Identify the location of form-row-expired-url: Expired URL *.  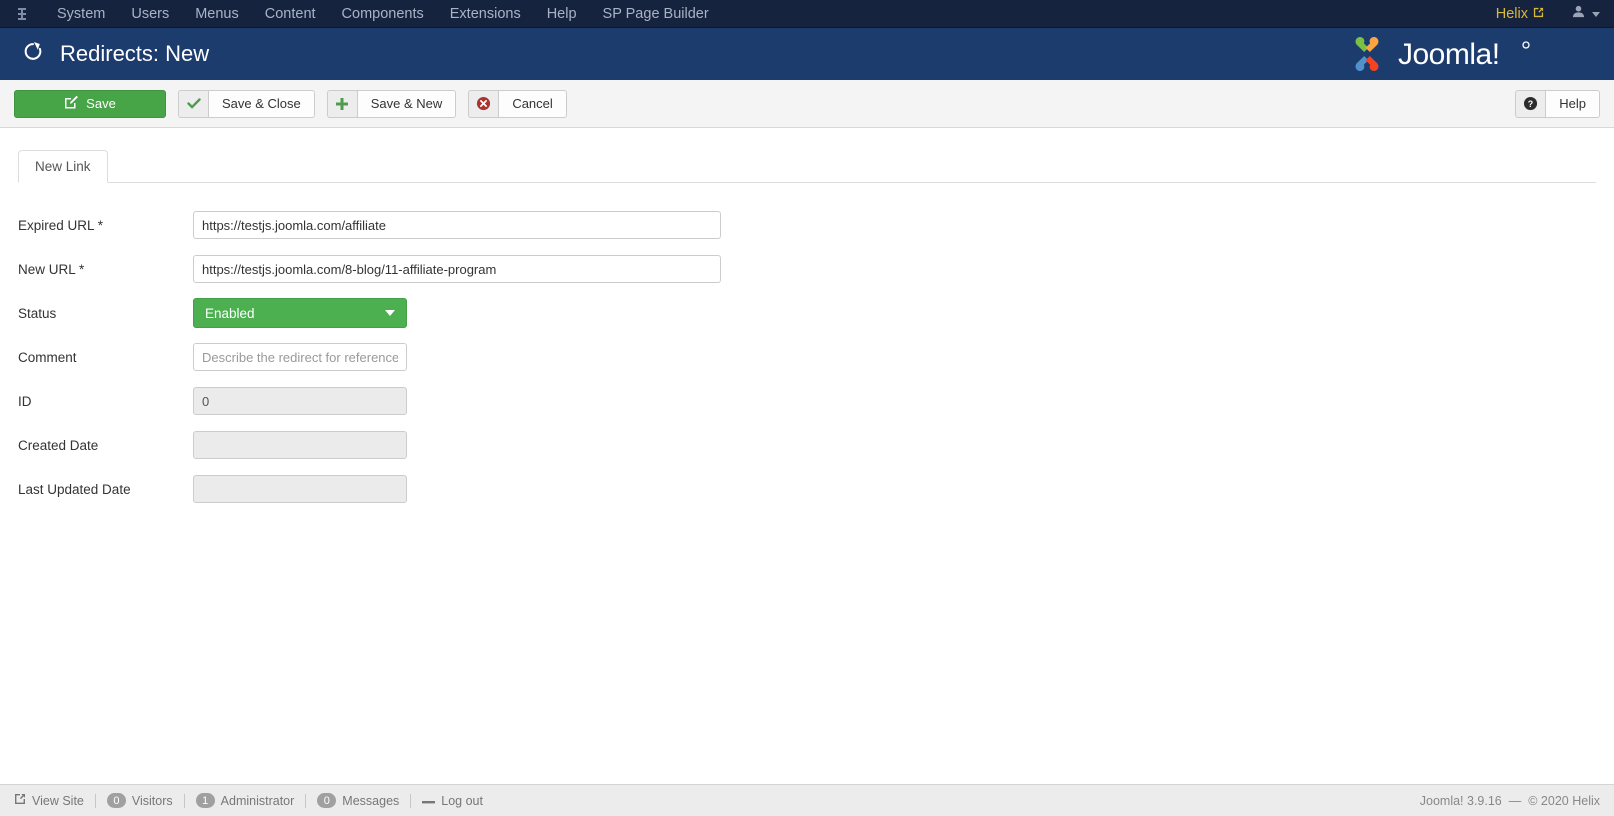
(807, 225).